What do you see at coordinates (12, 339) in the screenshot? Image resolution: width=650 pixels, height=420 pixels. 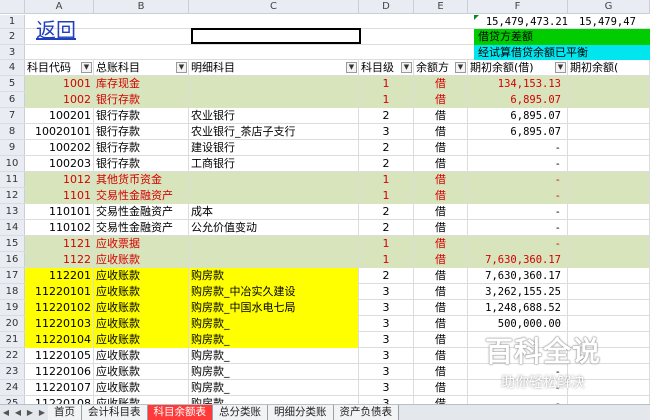 I see `row-number: 21` at bounding box center [12, 339].